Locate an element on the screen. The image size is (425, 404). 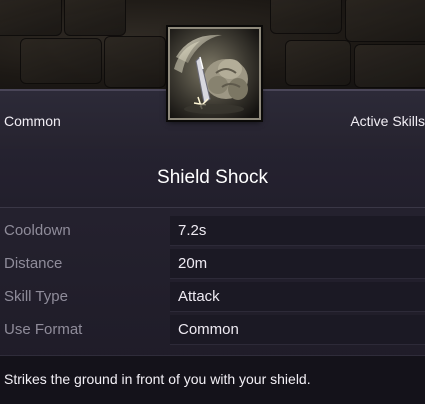
stat-label: Use Format is located at coordinates (43, 329).